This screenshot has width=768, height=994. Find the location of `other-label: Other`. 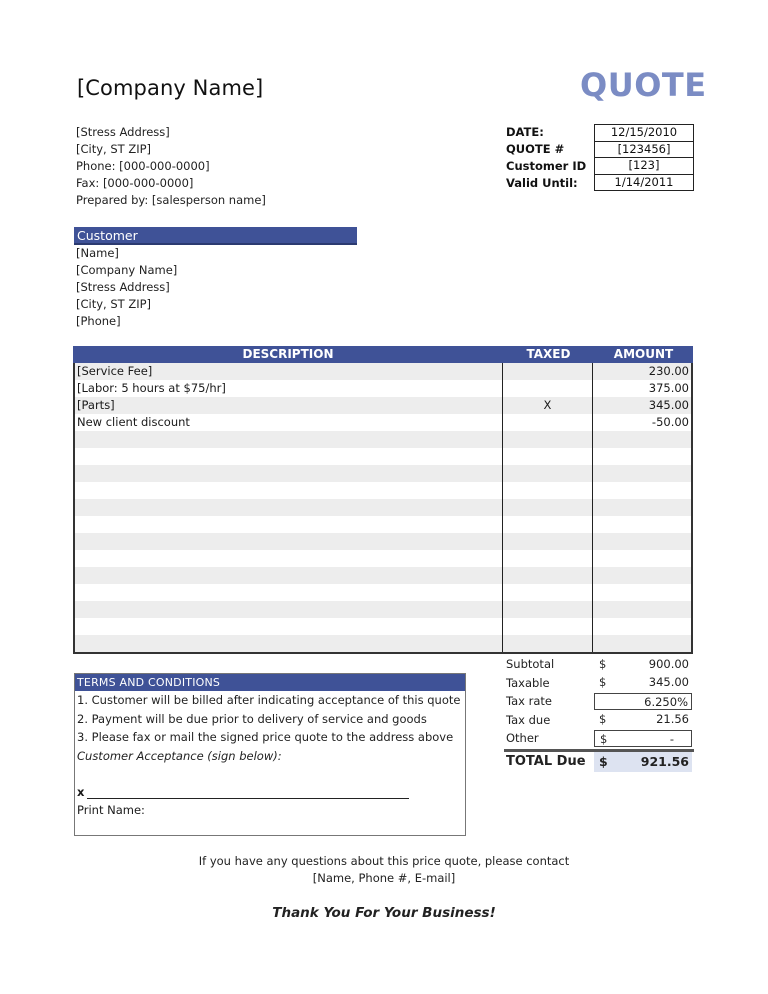

other-label: Other is located at coordinates (522, 738).